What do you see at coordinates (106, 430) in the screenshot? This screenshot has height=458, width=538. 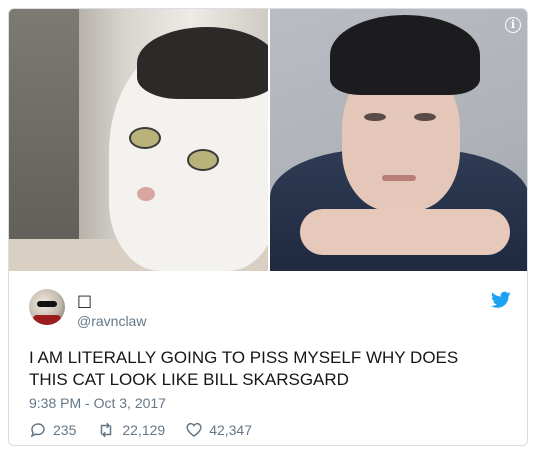 I see `retweet-icon` at bounding box center [106, 430].